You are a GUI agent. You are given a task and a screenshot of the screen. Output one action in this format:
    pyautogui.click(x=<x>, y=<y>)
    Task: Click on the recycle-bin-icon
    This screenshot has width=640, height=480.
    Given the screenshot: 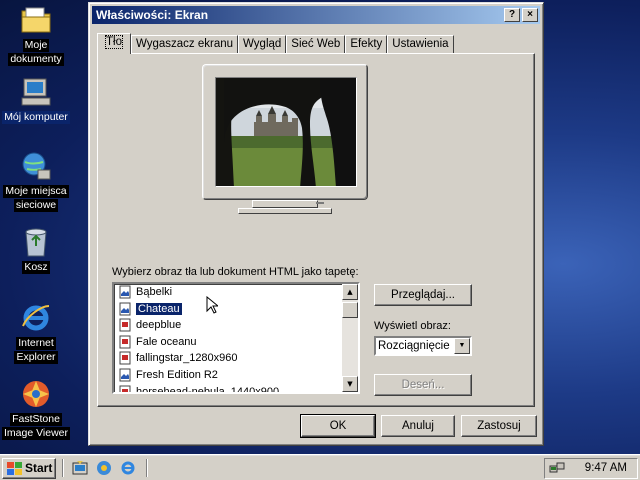 What is the action you would take?
    pyautogui.click(x=36, y=242)
    